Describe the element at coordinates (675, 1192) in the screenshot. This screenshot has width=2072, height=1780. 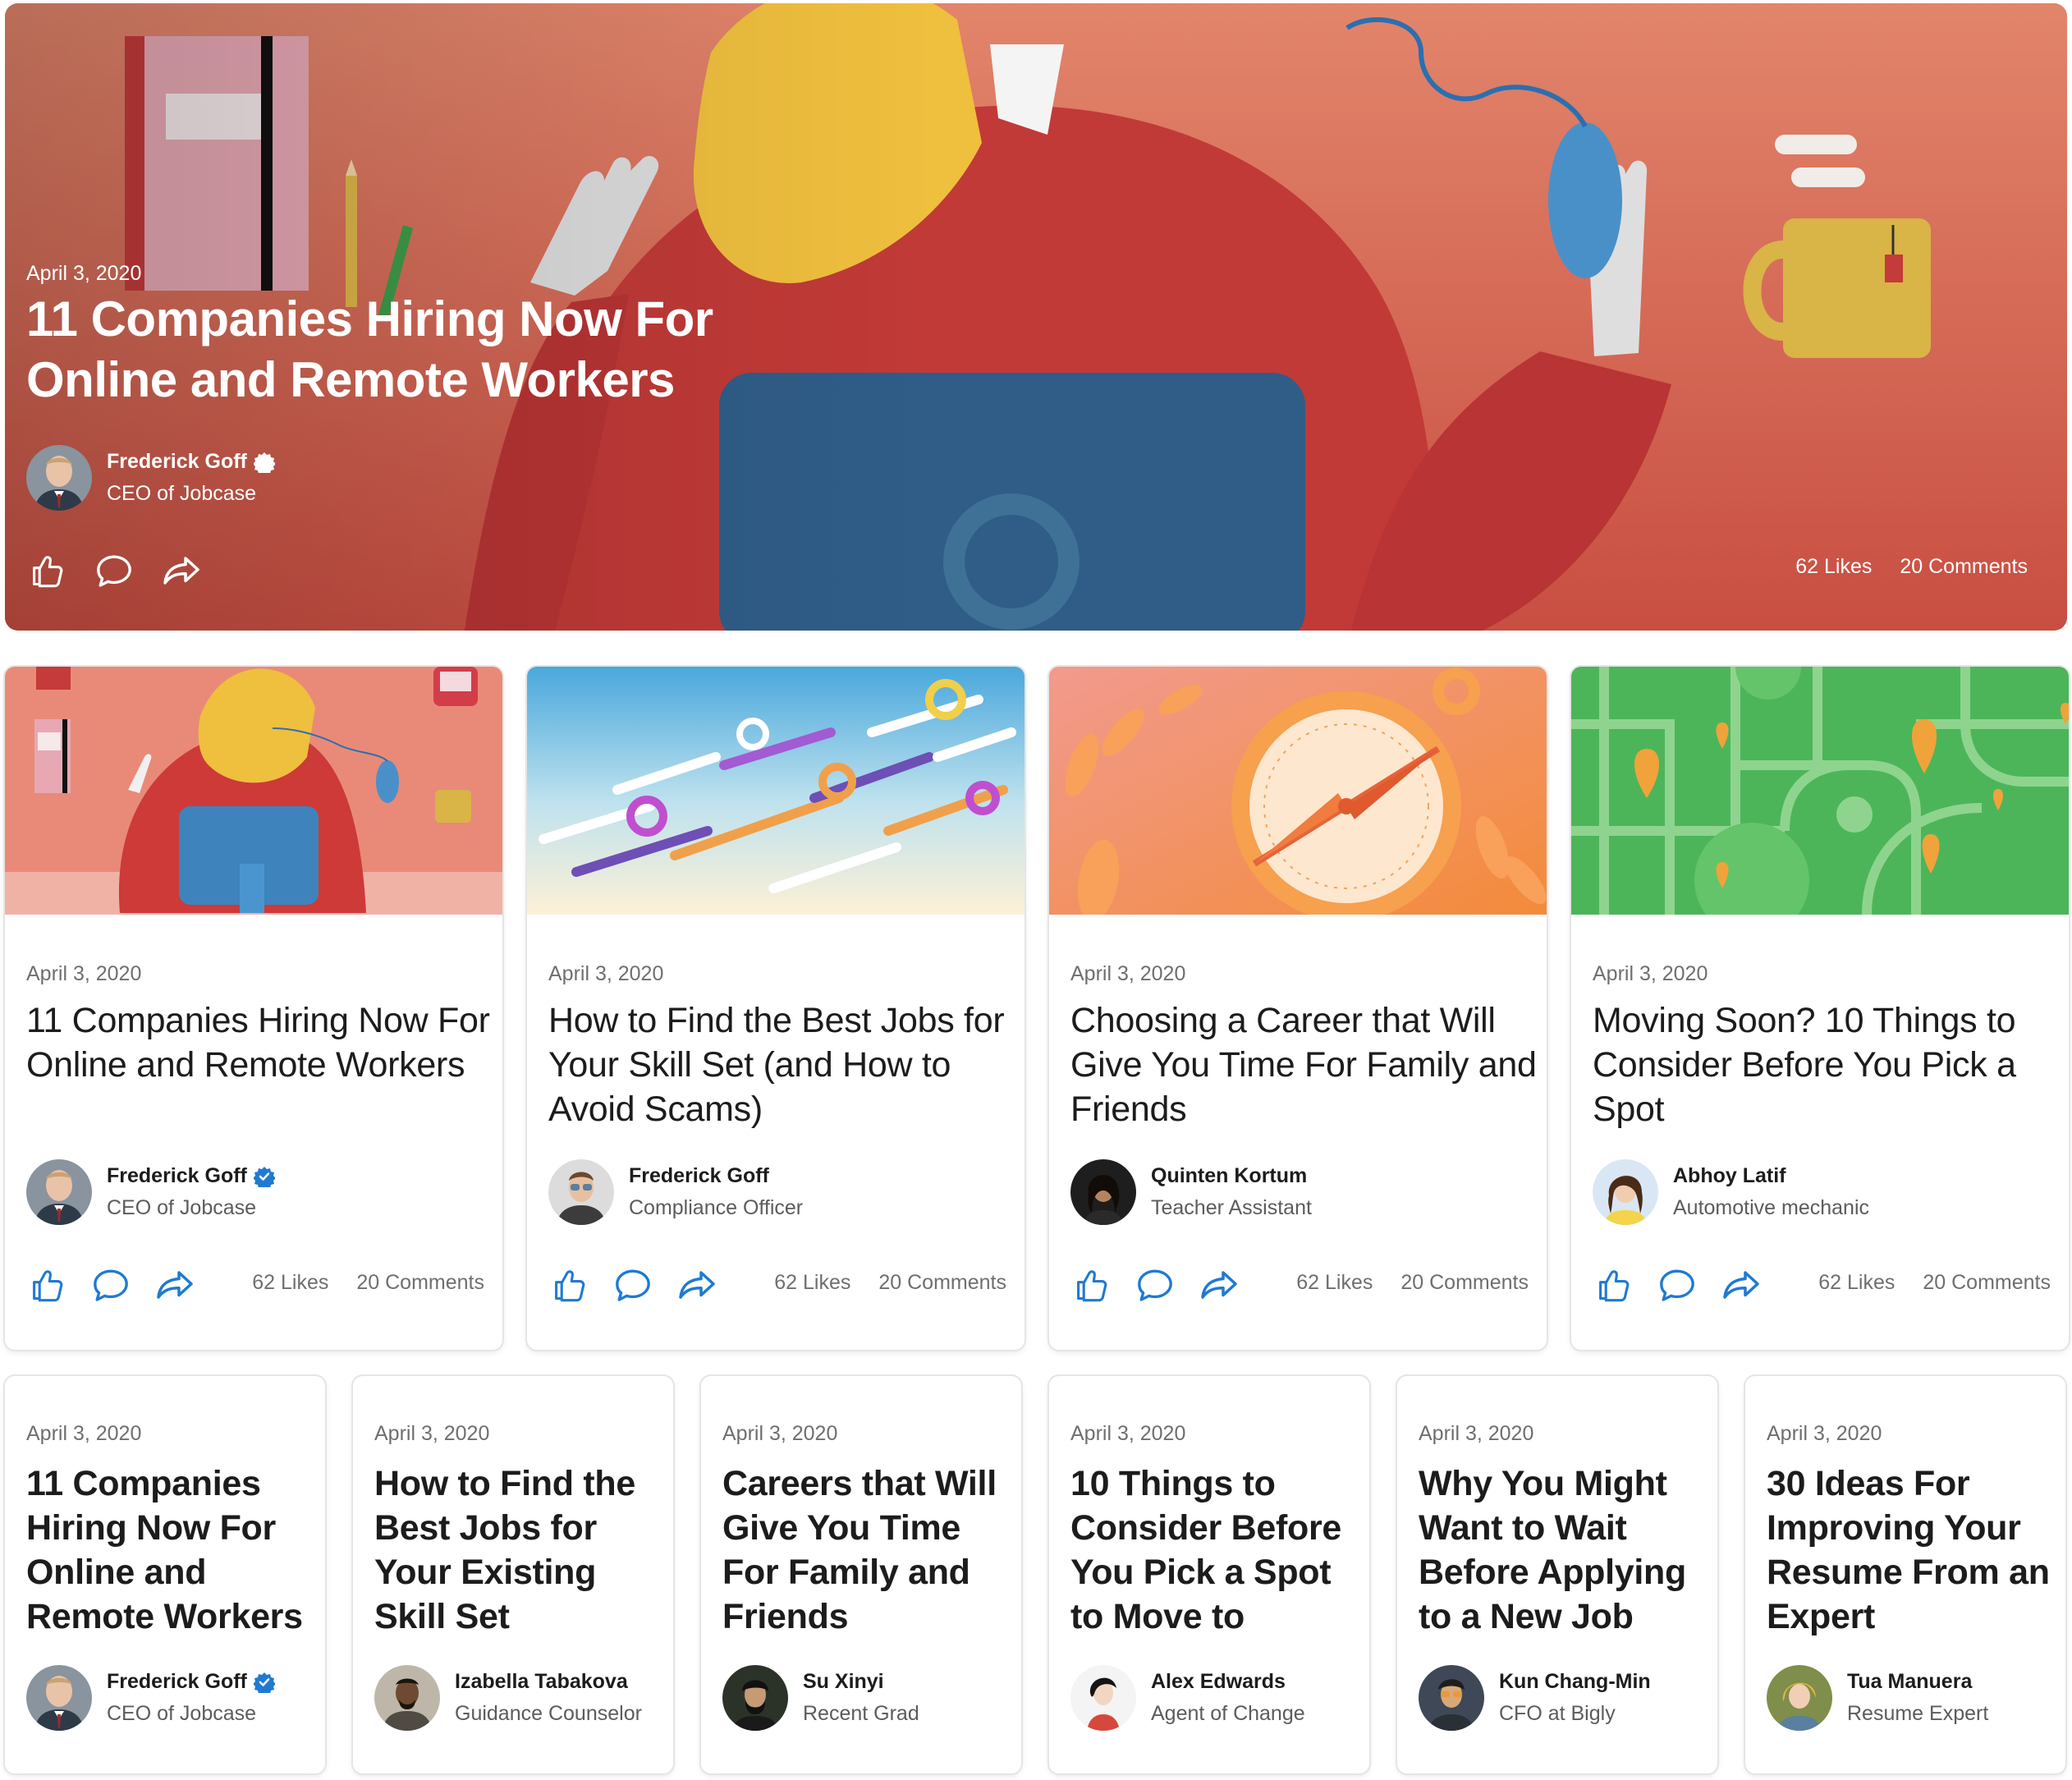
I see `article-author: Frederick Goff Compliance Officer` at that location.